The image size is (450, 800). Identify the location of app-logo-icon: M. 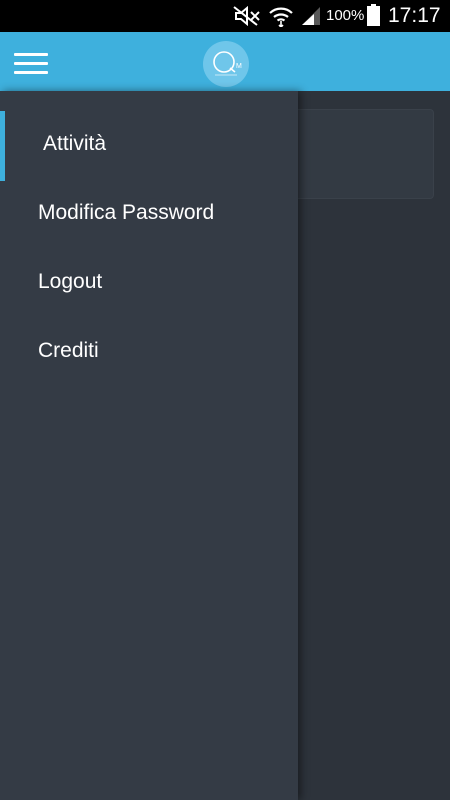
(226, 64).